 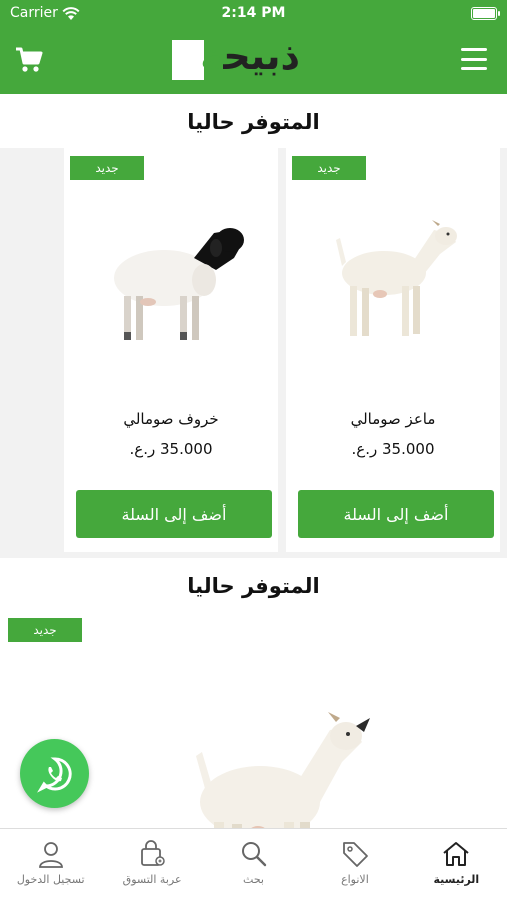 I want to click on clock: 2:14 PM, so click(x=253, y=13).